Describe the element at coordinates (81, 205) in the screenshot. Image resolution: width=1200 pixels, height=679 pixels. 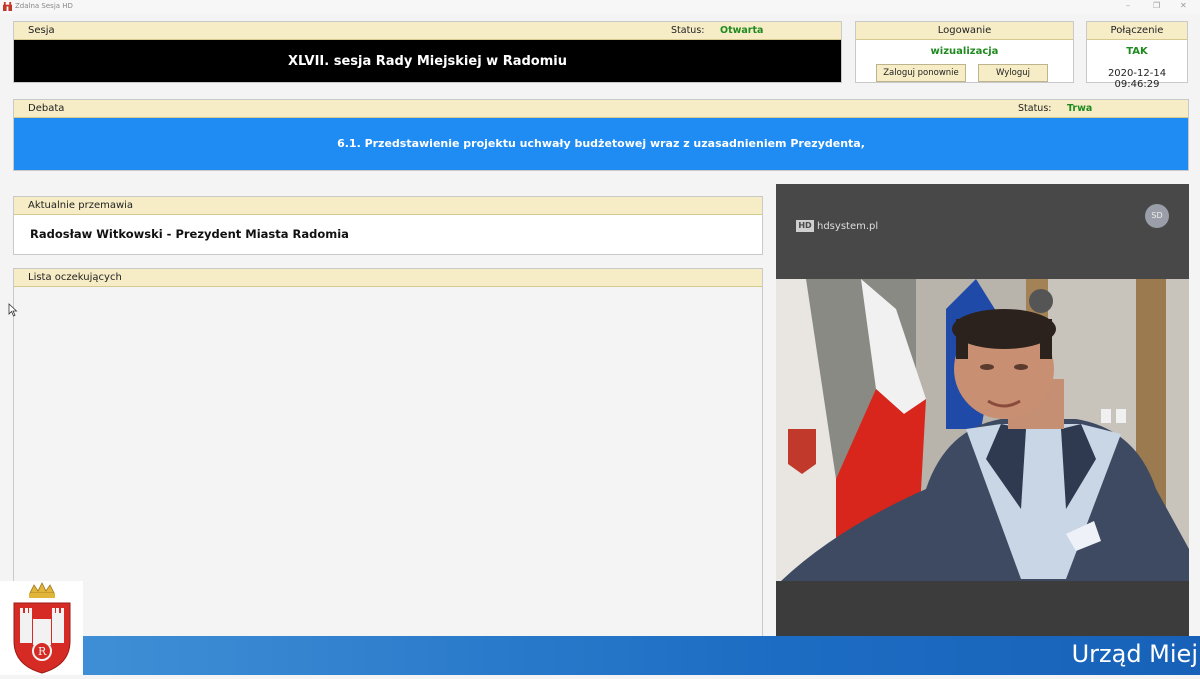
I see `current-speaker-header-label: Aktualnie przemawia` at that location.